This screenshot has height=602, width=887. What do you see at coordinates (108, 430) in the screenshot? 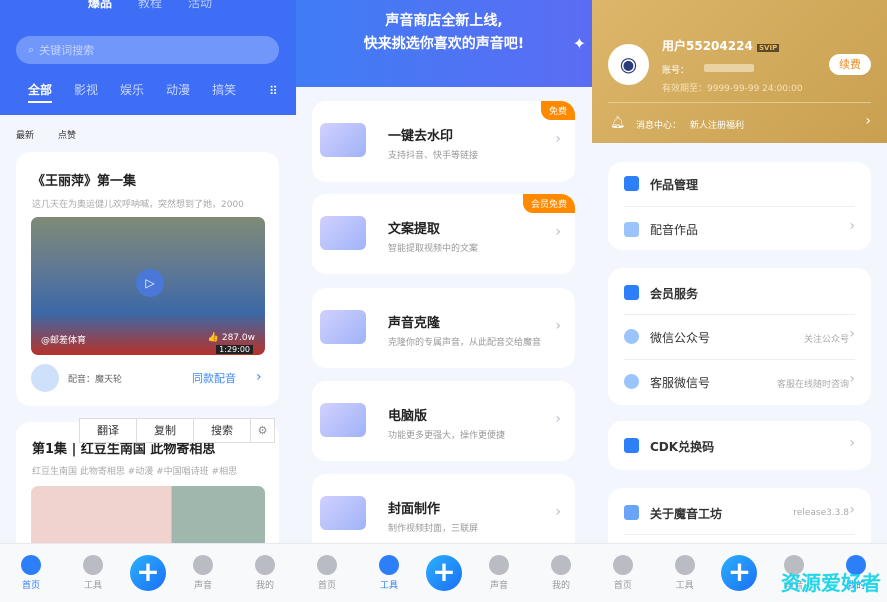
I see `menu-translate: 翻译` at bounding box center [108, 430].